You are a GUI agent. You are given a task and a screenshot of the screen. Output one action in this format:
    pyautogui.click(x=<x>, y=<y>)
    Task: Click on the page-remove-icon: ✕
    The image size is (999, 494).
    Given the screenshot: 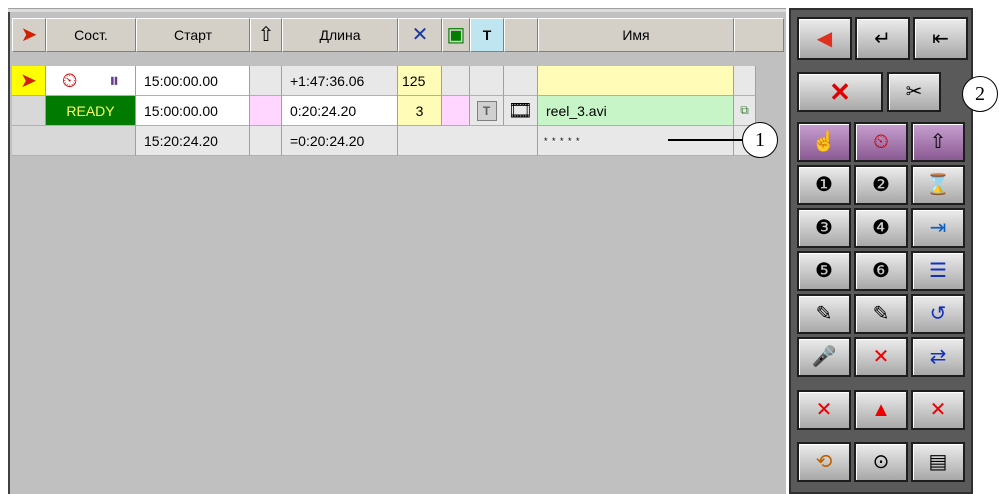 What is the action you would take?
    pyautogui.click(x=938, y=410)
    